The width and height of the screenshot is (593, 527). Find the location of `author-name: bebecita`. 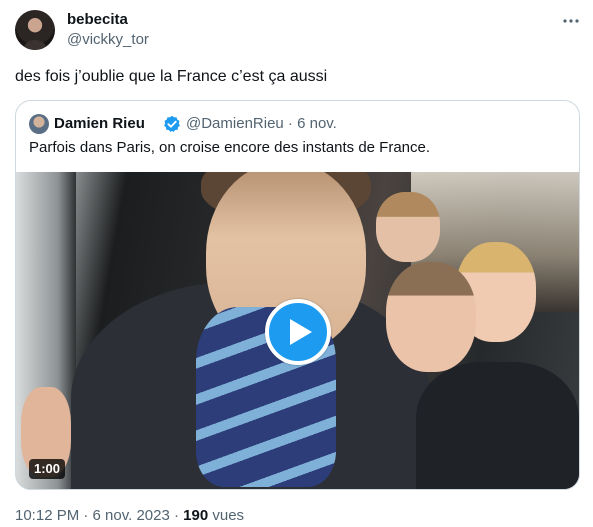

author-name: bebecita is located at coordinates (97, 20).